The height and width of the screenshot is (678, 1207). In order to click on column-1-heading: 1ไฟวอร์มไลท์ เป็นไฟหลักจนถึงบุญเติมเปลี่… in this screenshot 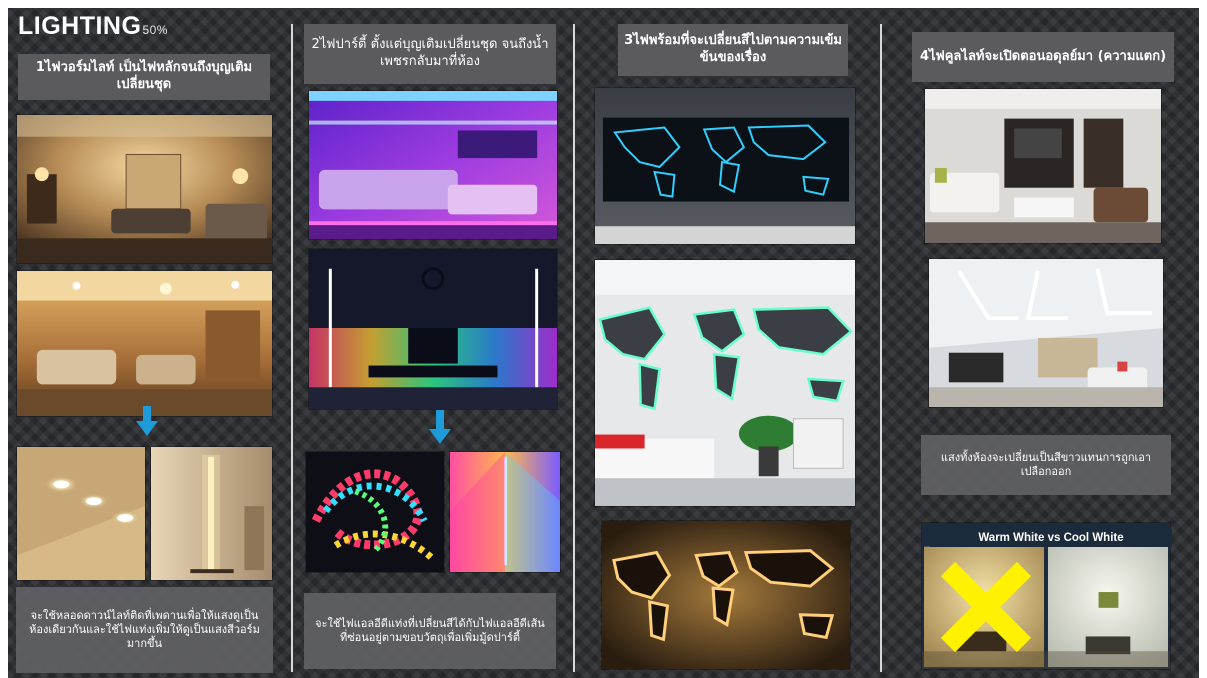, I will do `click(144, 77)`.